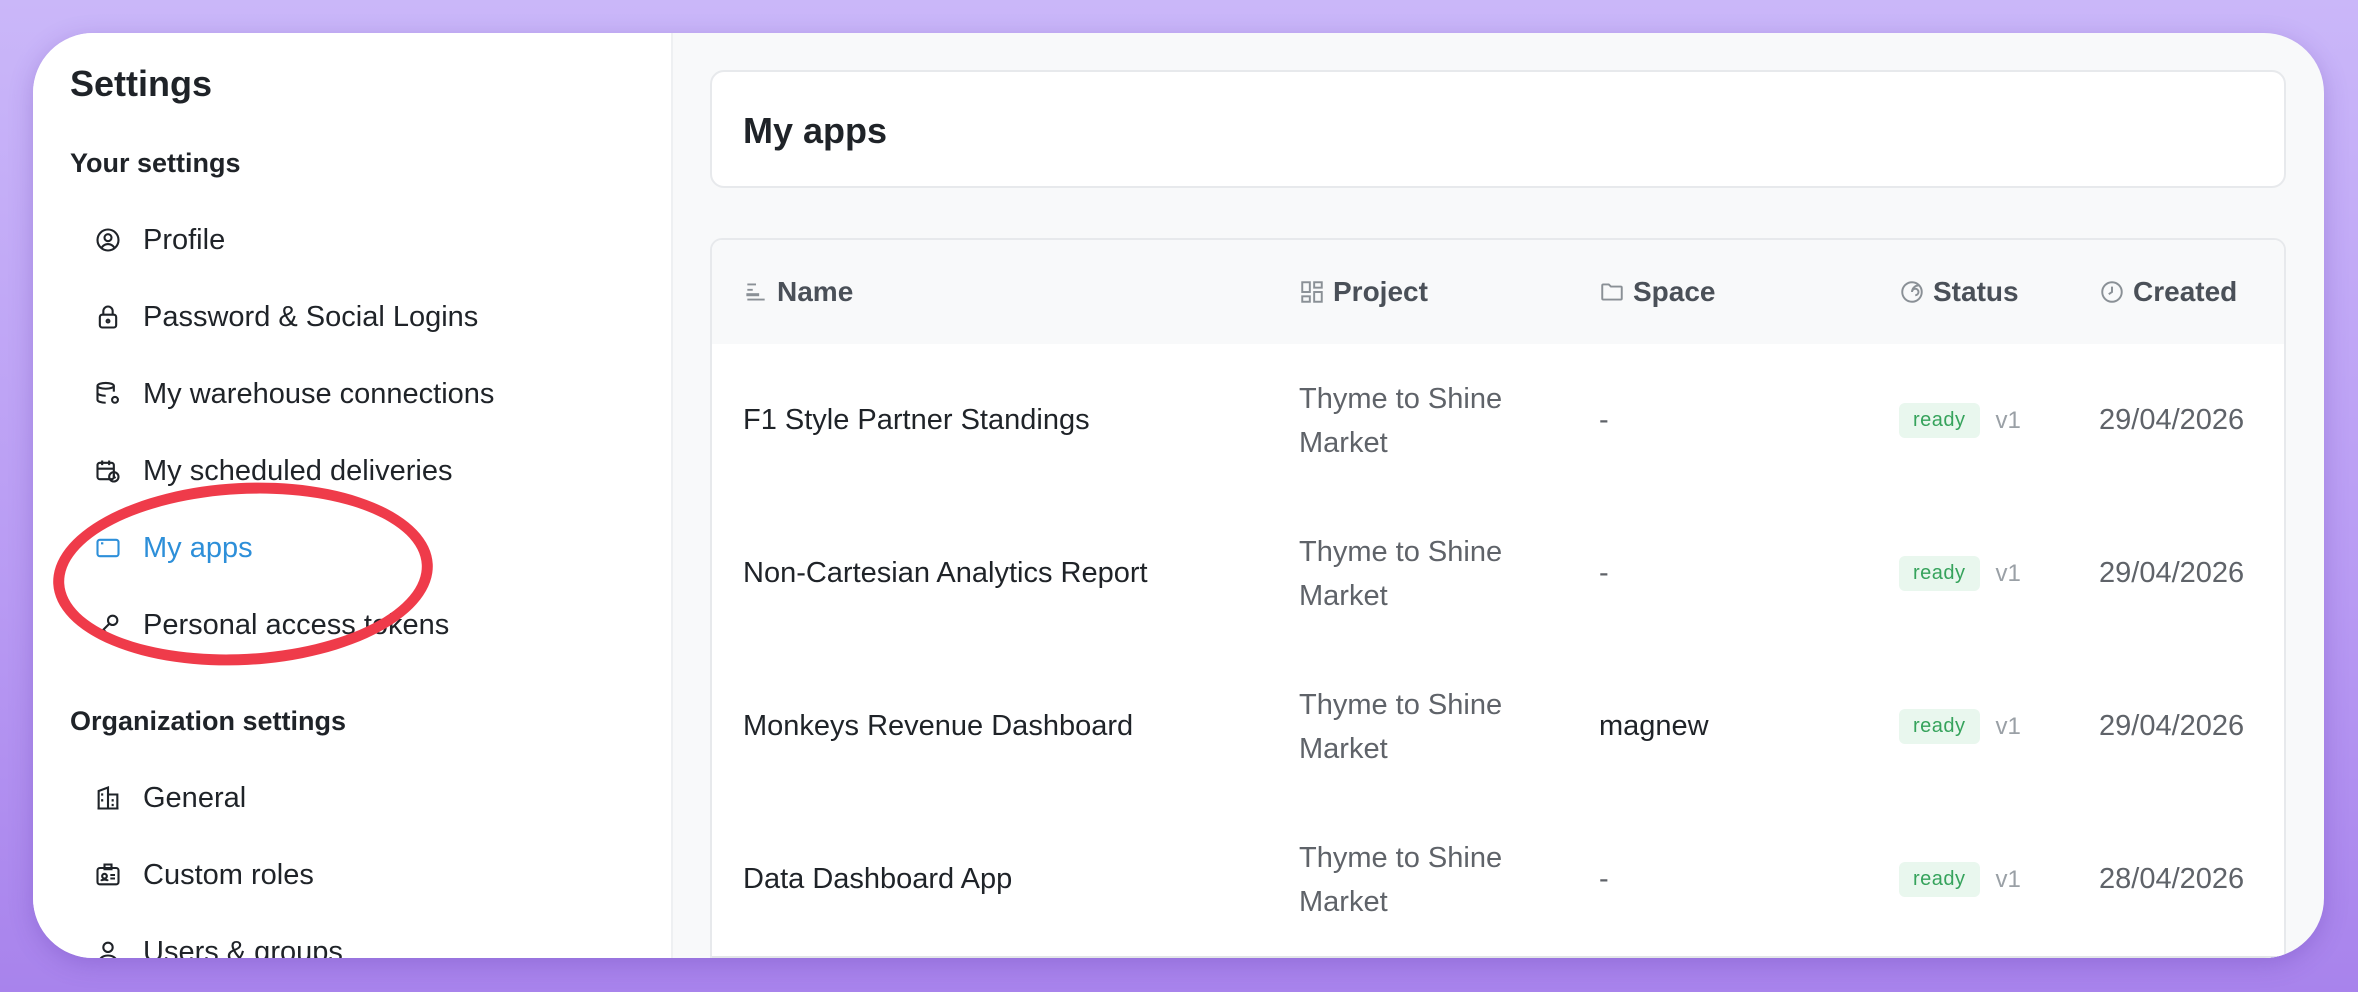 The image size is (2358, 992). Describe the element at coordinates (756, 292) in the screenshot. I see `text-align-icon` at that location.